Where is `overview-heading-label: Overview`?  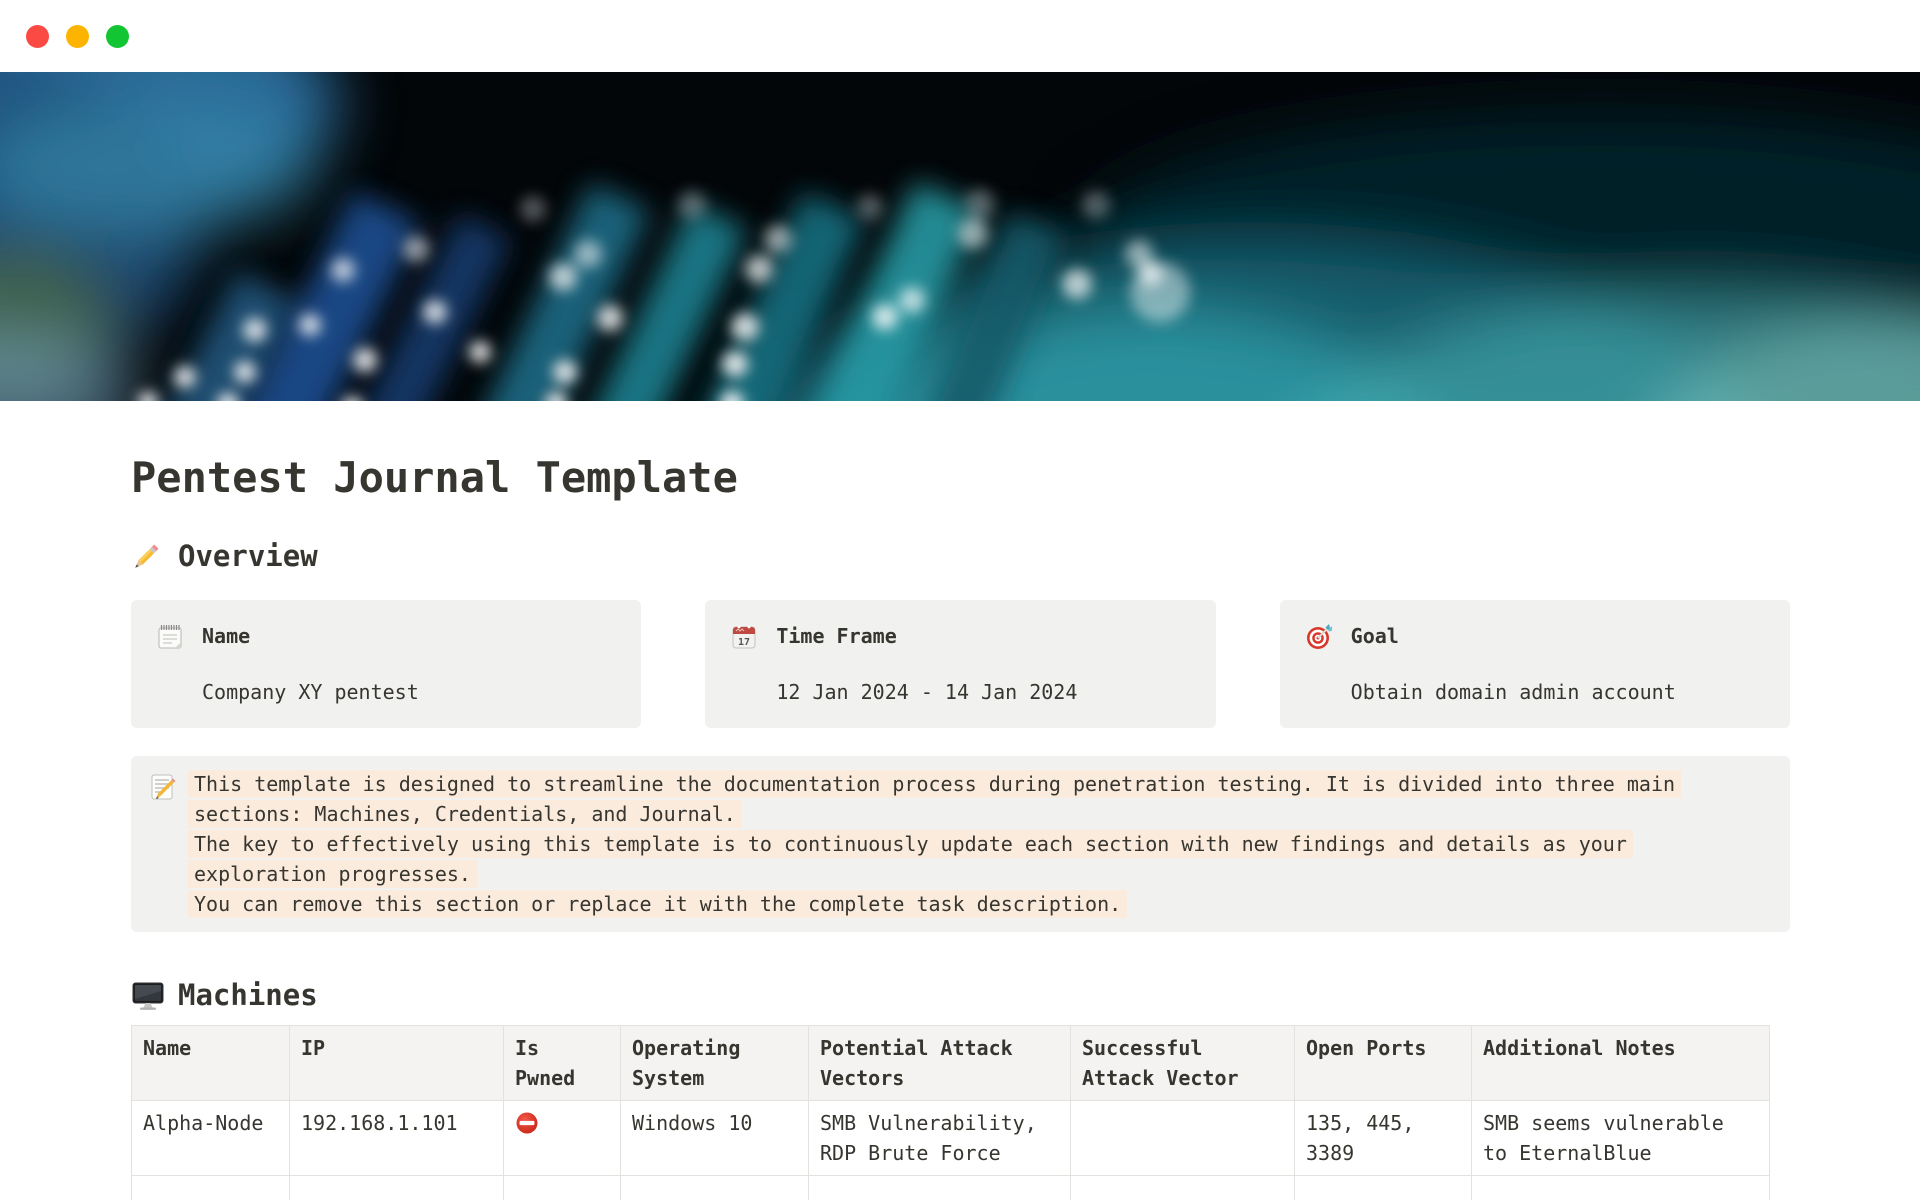 overview-heading-label: Overview is located at coordinates (248, 556).